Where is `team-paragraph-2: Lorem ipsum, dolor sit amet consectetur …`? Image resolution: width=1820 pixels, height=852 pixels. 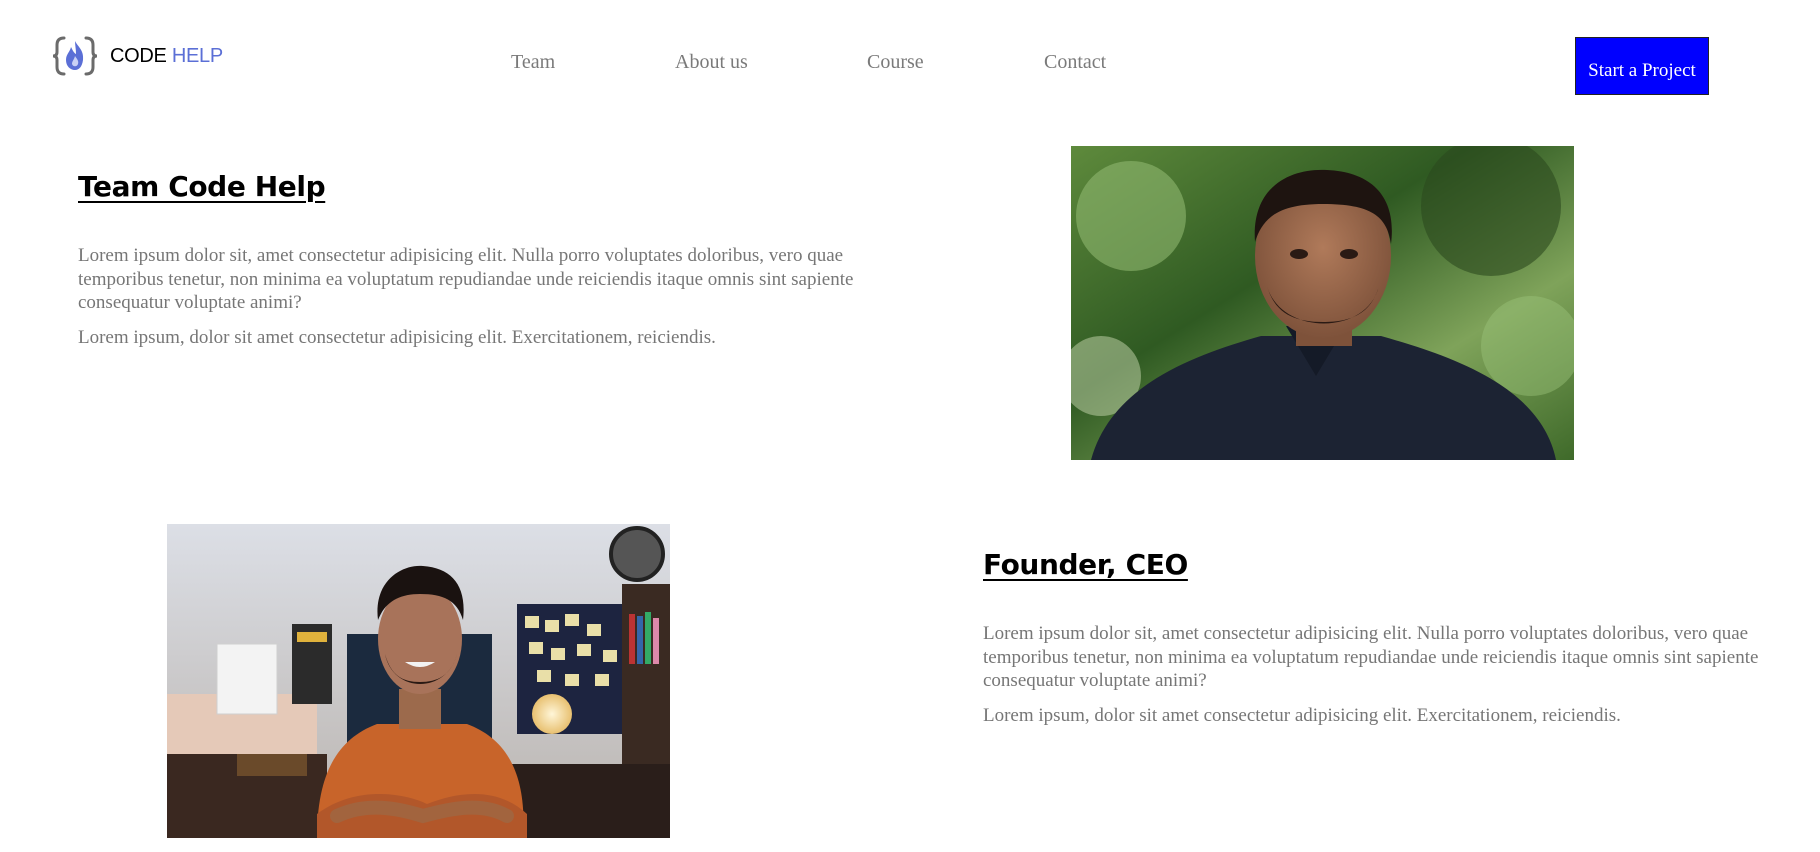
team-paragraph-2: Lorem ipsum, dolor sit amet consectetur … is located at coordinates (397, 337).